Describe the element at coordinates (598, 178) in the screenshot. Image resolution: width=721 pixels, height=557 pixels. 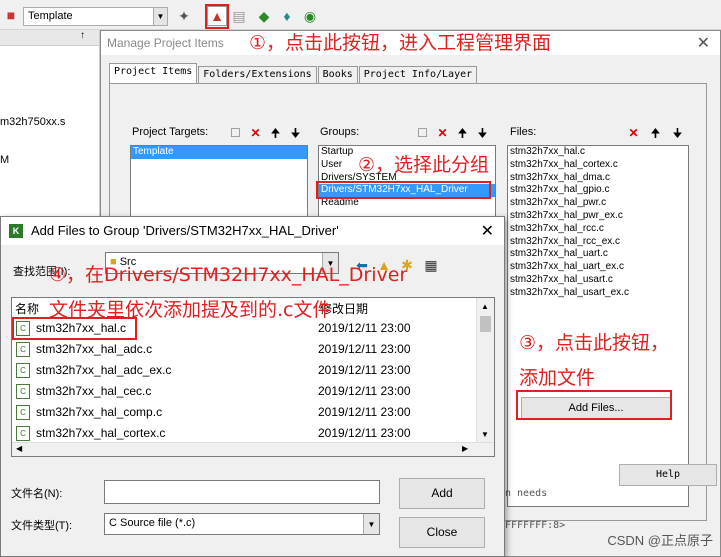
I see `list-item: stm32h7xx_hal_dma.c` at that location.